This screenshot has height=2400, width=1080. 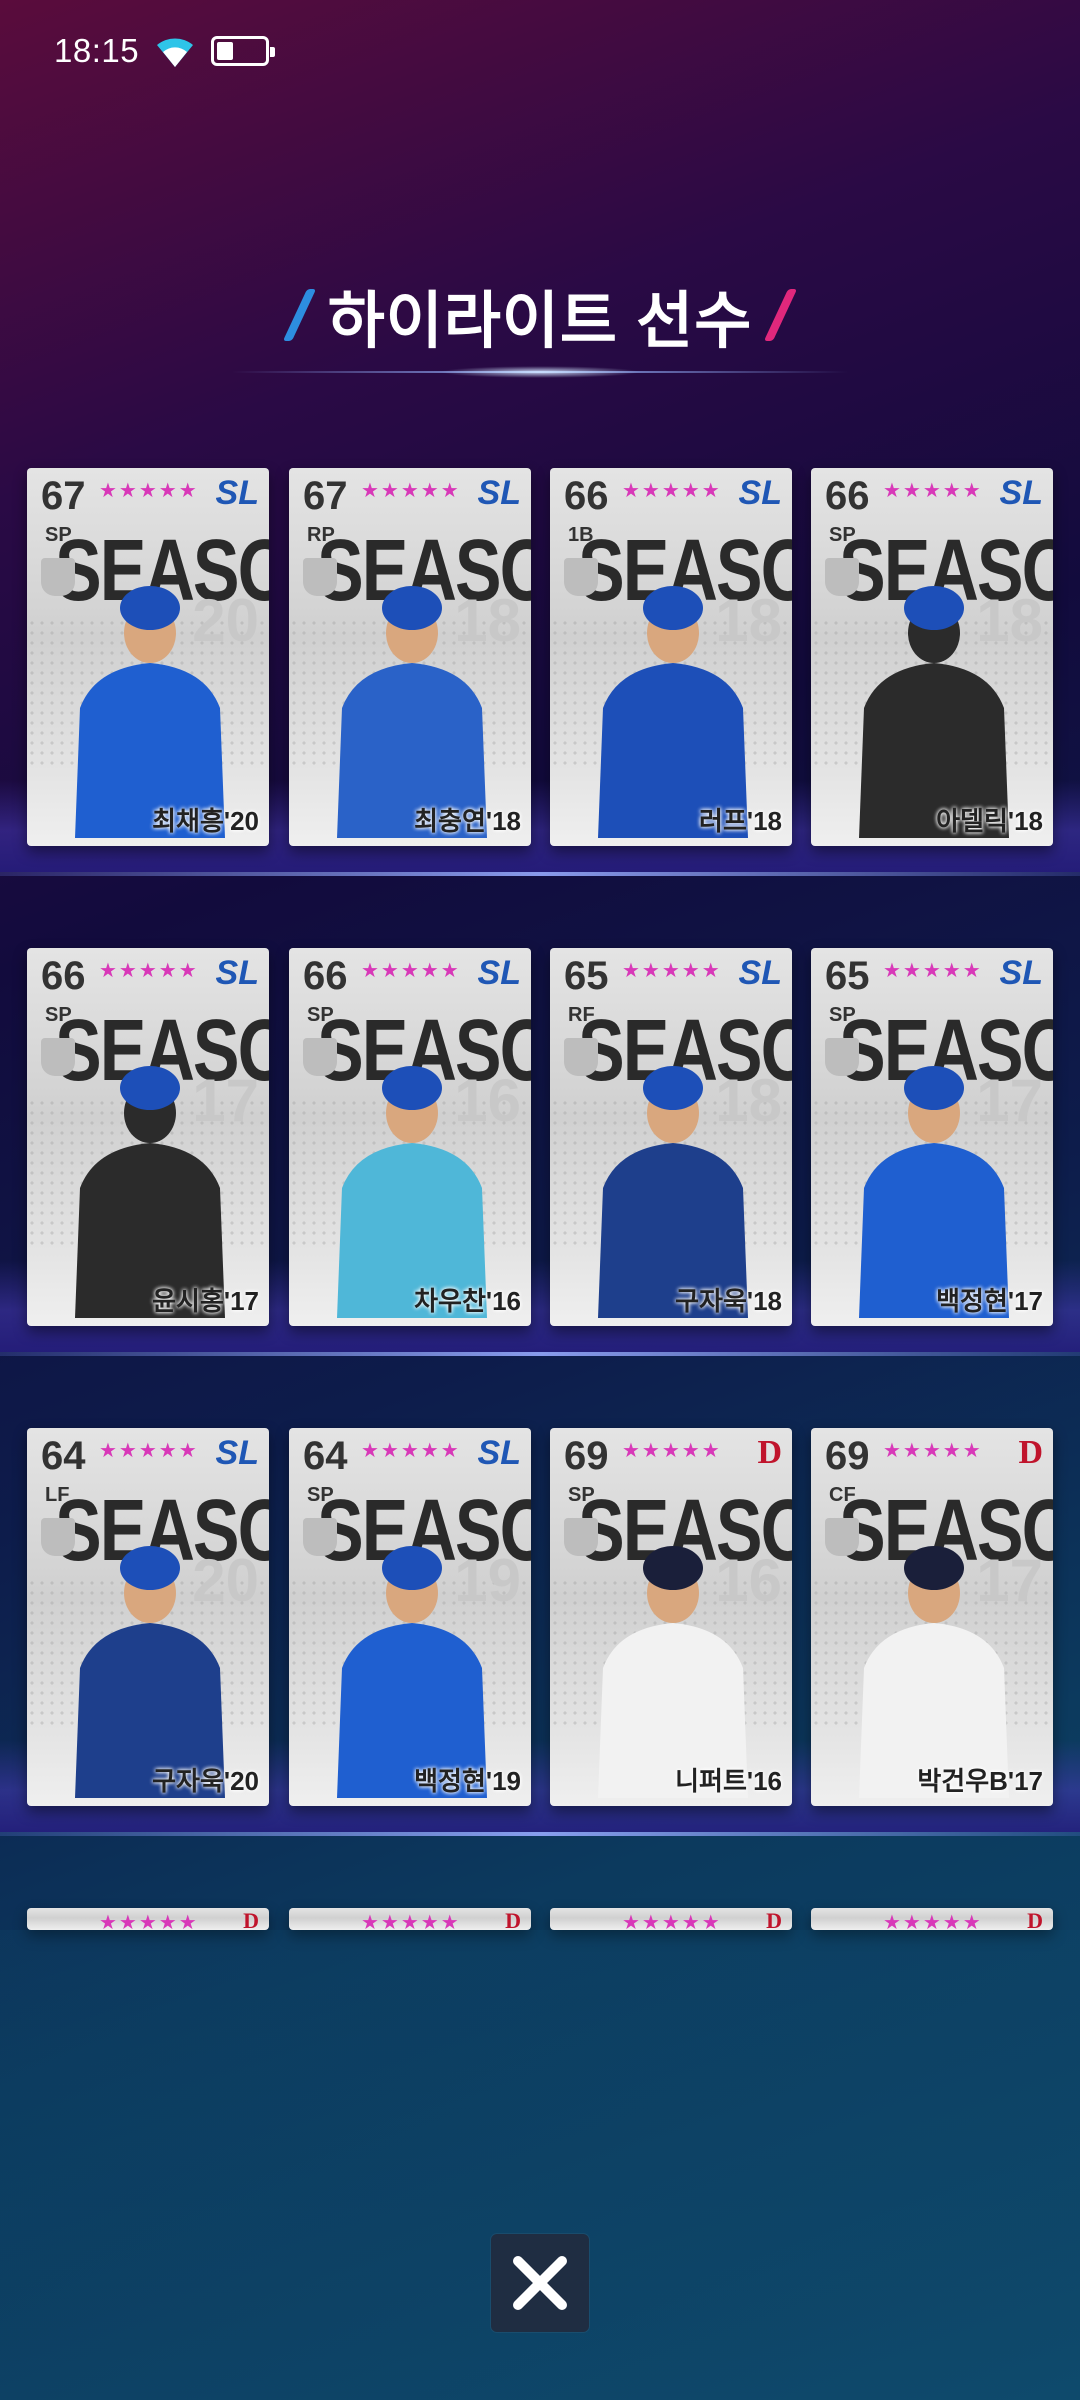 I want to click on player-card: SEASON1669SP★★★★★D니퍼트'16, so click(x=671, y=1617).